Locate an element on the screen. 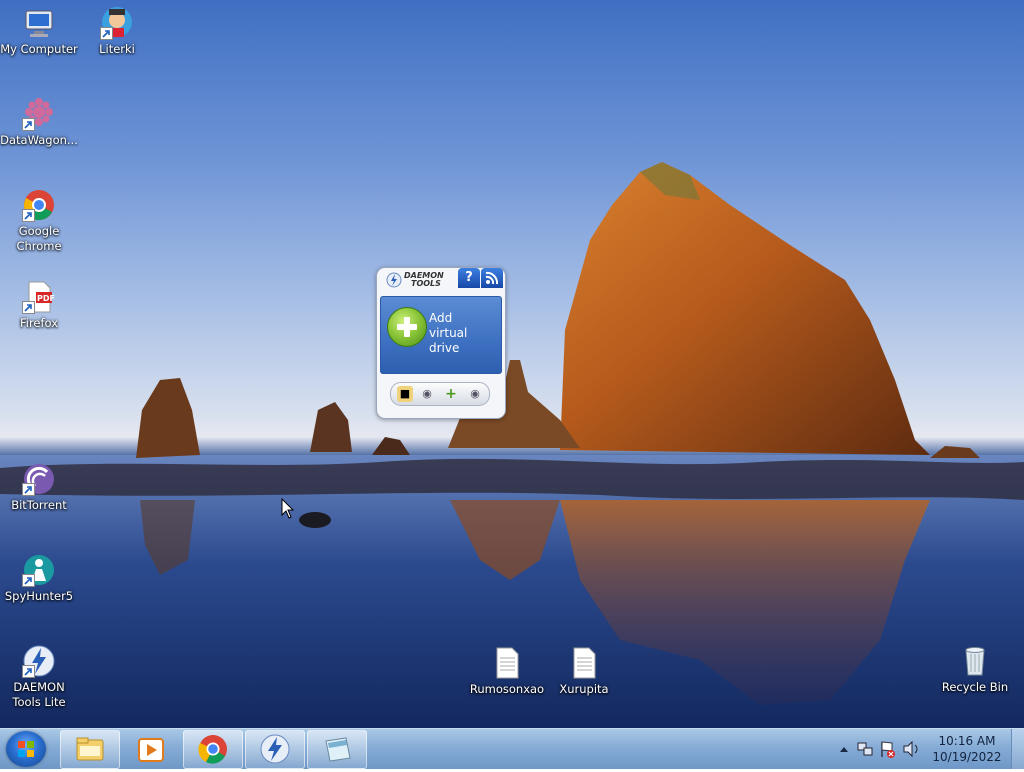  volume-icon is located at coordinates (910, 749).